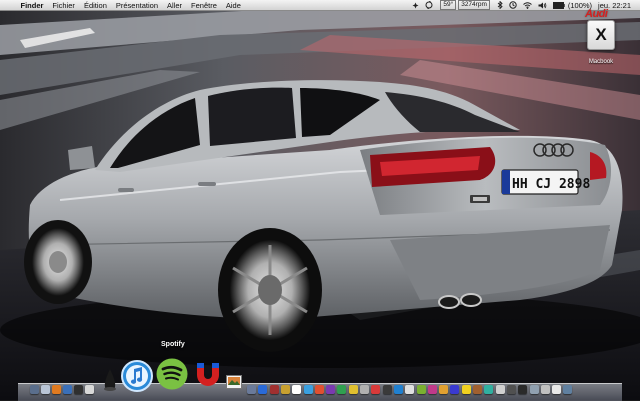 The width and height of the screenshot is (640, 401). Describe the element at coordinates (601, 35) in the screenshot. I see `mac-os-x-drive-icon: X` at that location.